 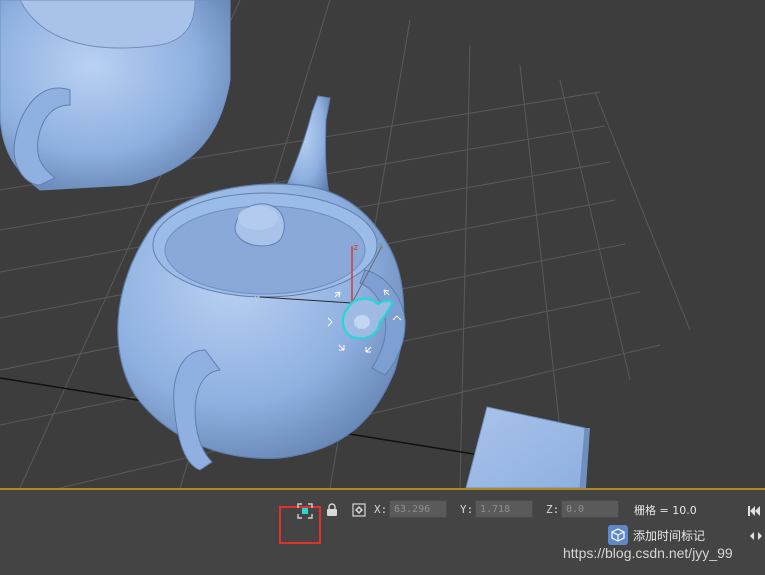 What do you see at coordinates (381, 509) in the screenshot?
I see `x-coord-label: X:` at bounding box center [381, 509].